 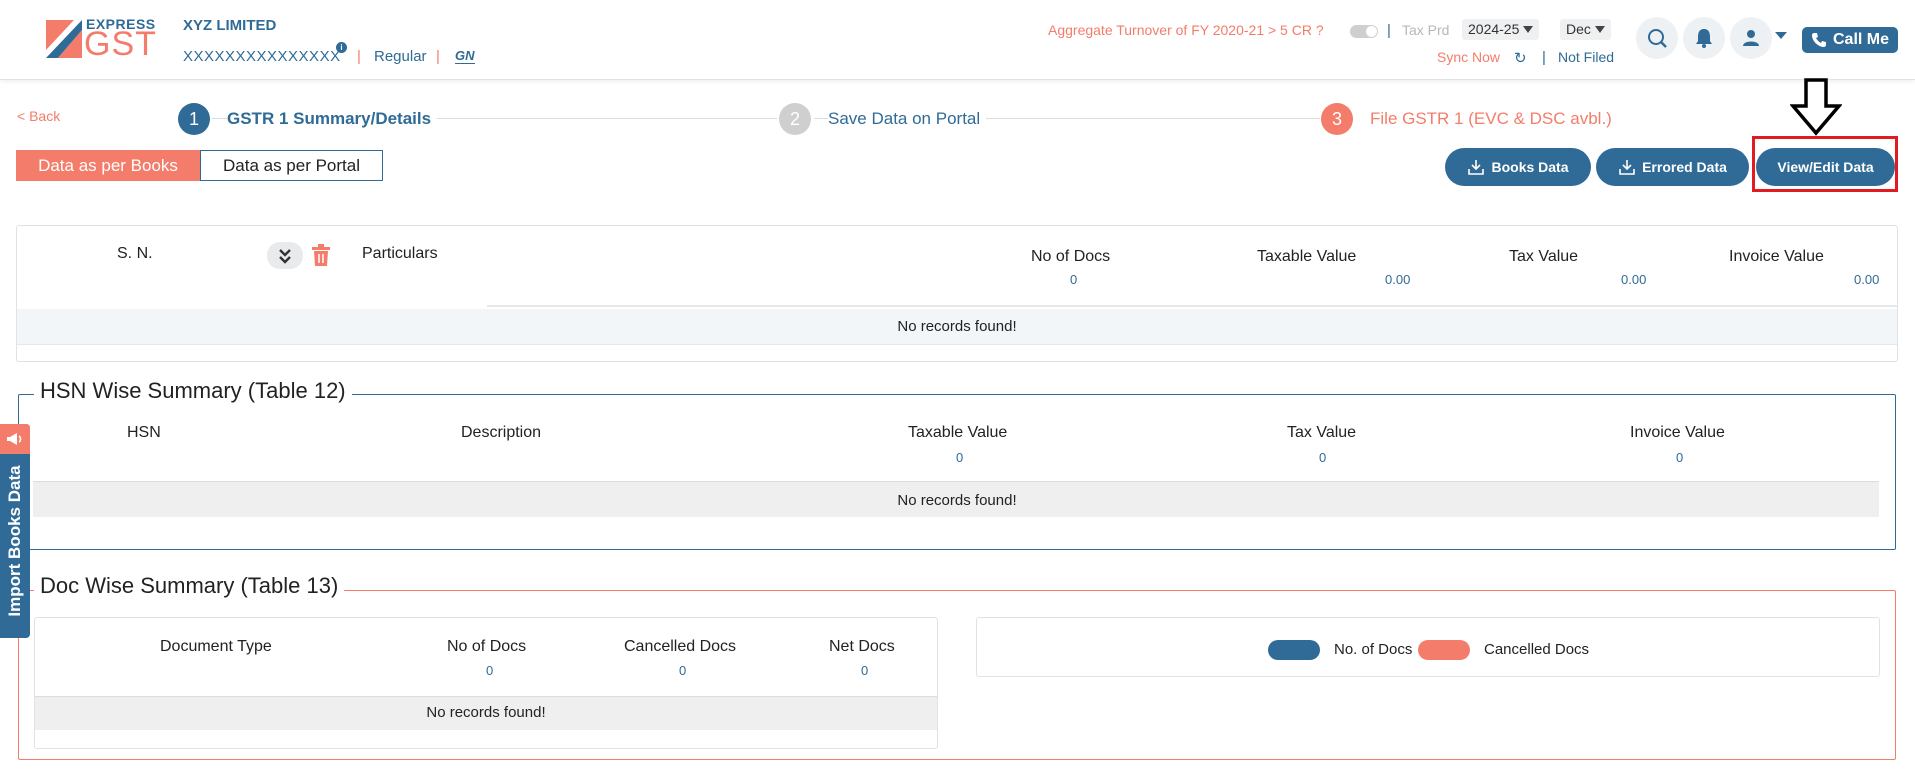 I want to click on col-invoice-value: Invoice Value, so click(x=1776, y=256).